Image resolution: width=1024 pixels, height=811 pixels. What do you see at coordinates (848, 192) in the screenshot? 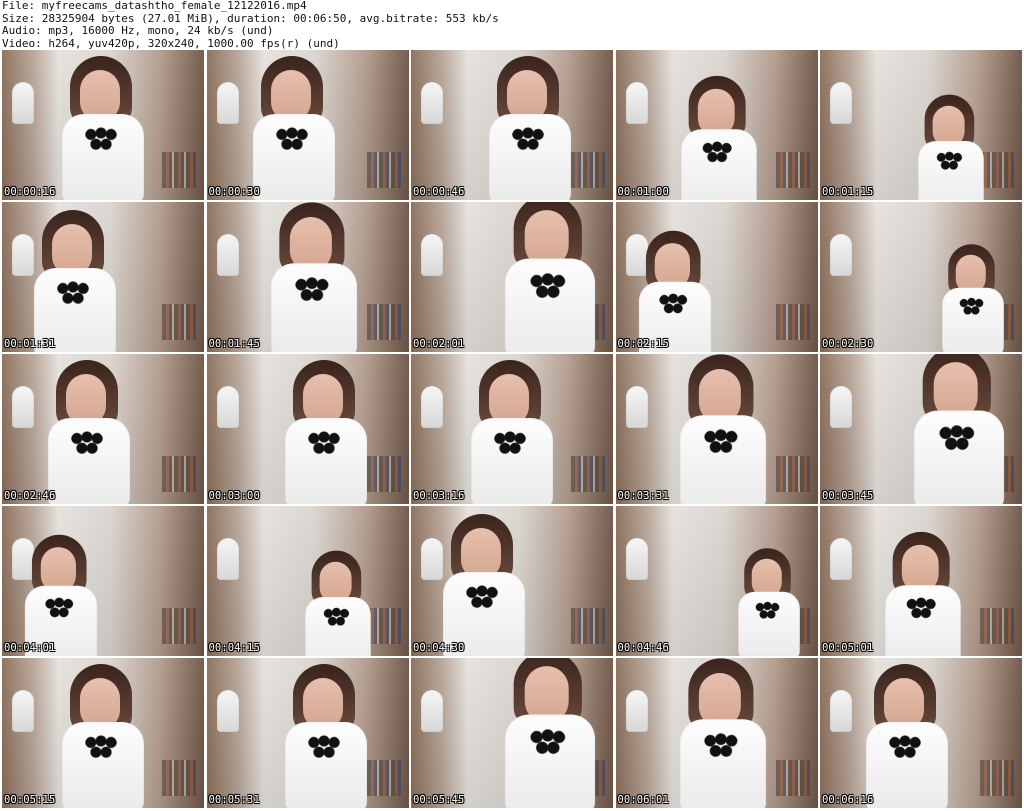
I see `thumbnail-timestamp: 00:01:15` at bounding box center [848, 192].